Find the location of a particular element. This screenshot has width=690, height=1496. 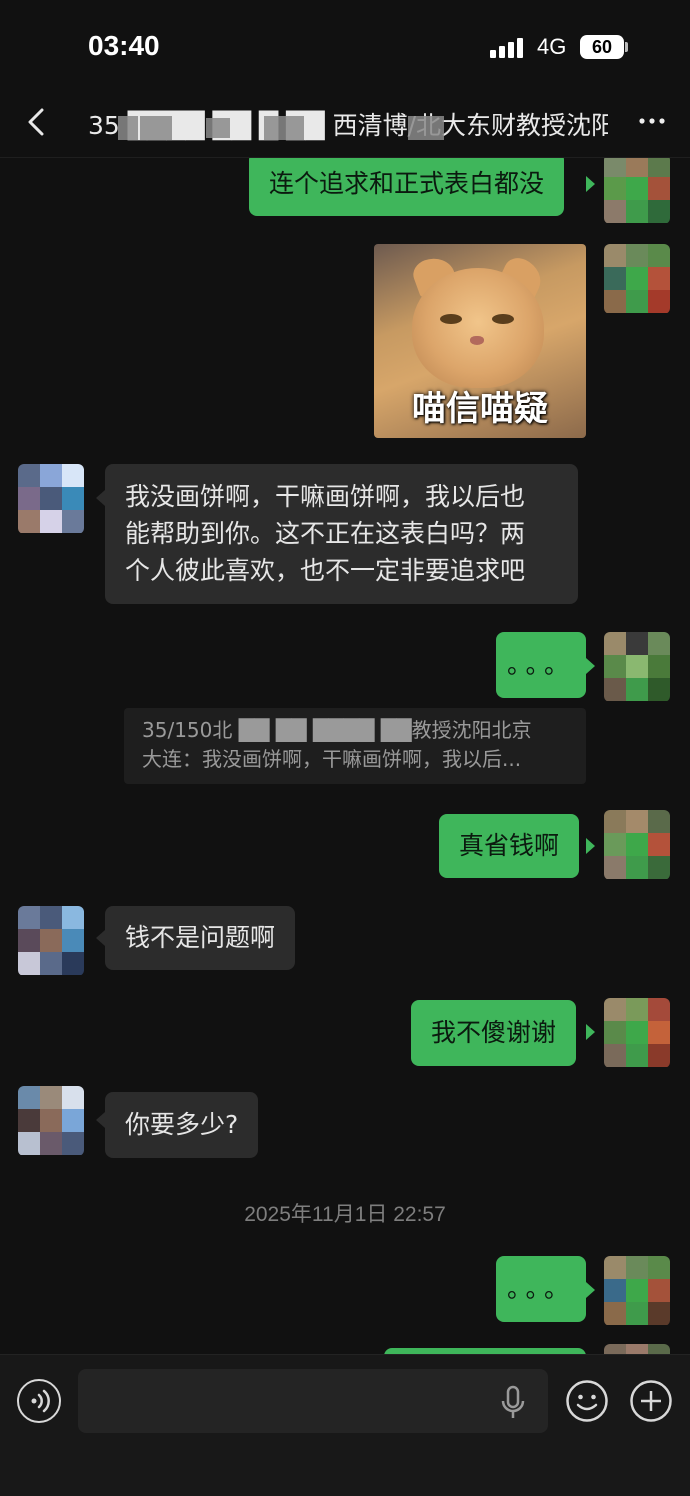

cat-sticker-image: 喵信喵疑 is located at coordinates (480, 341).